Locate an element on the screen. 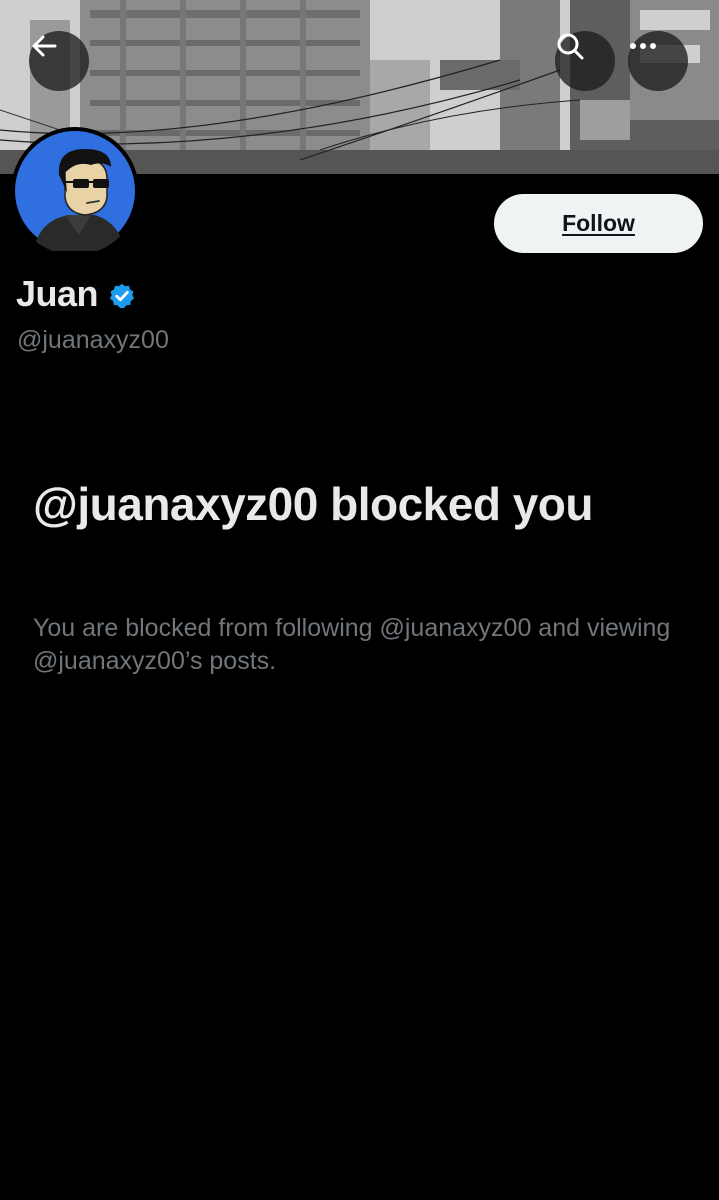 The height and width of the screenshot is (1200, 719). arrow-left-icon is located at coordinates (44, 46).